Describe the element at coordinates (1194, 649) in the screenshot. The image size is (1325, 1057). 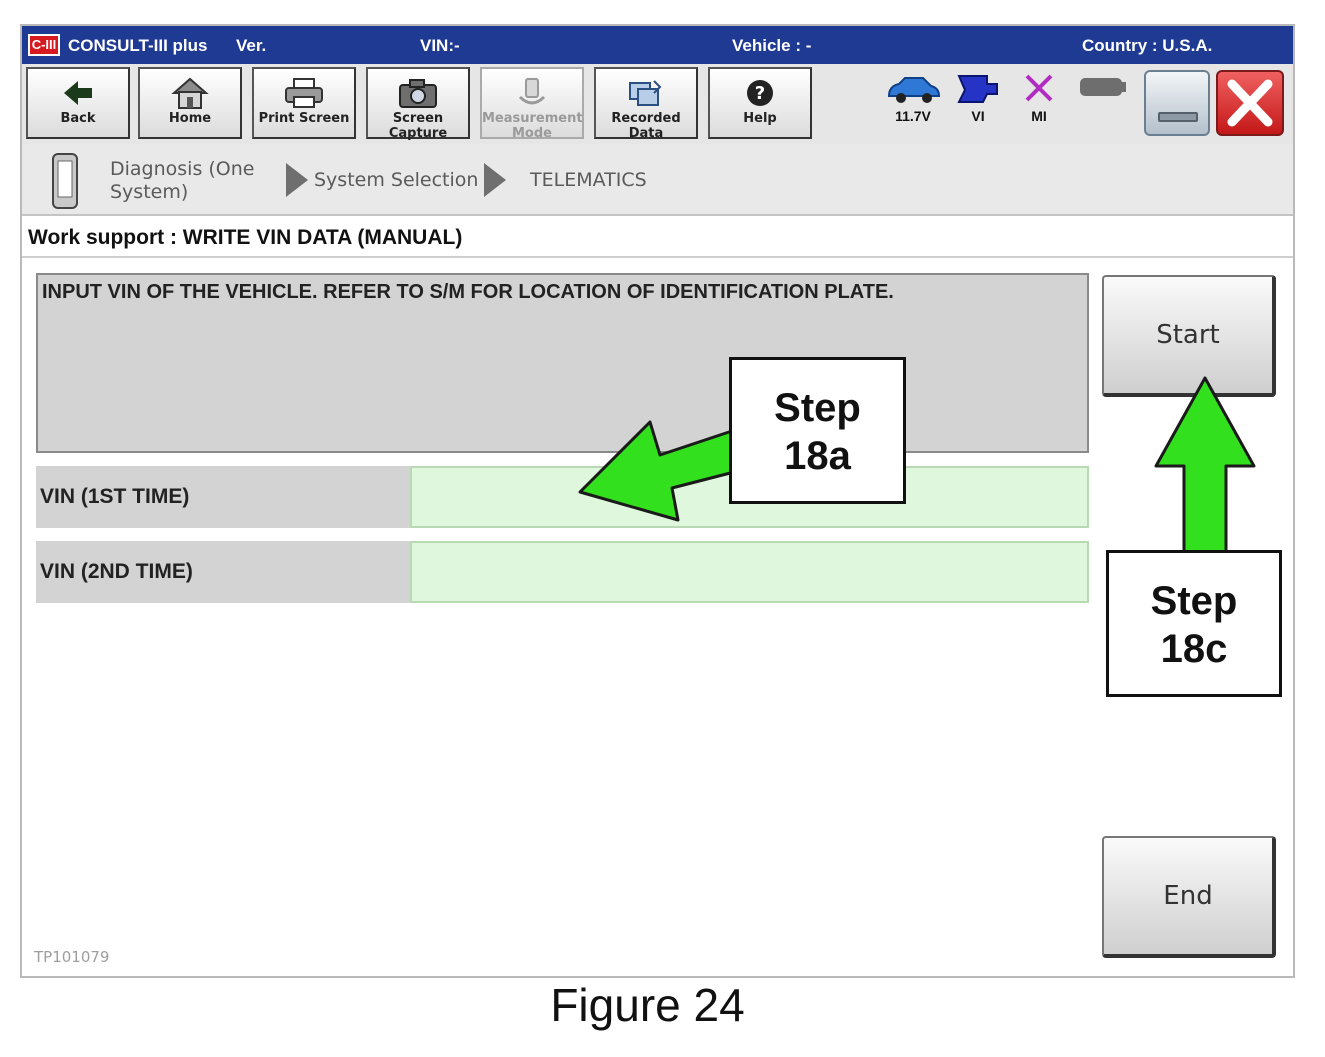
I see `step-18c-line2: 18c` at that location.